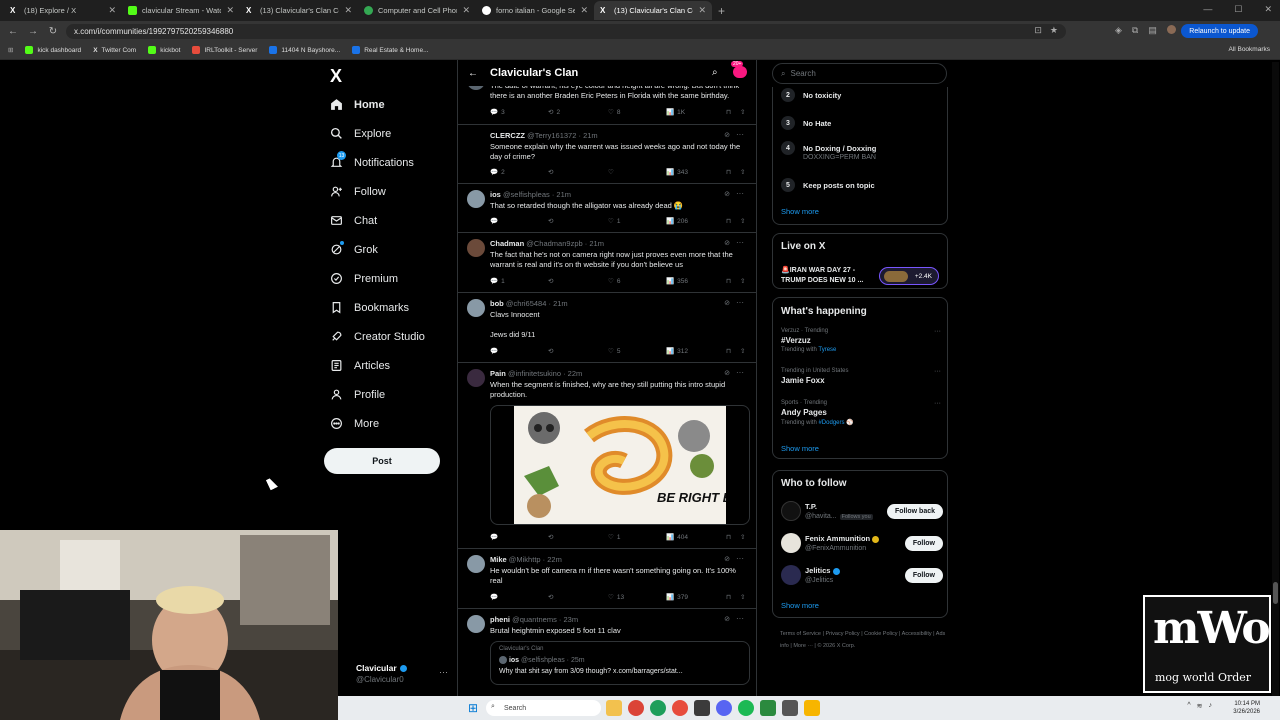  Describe the element at coordinates (715, 72) in the screenshot. I see `search-icon: ⌕` at that location.